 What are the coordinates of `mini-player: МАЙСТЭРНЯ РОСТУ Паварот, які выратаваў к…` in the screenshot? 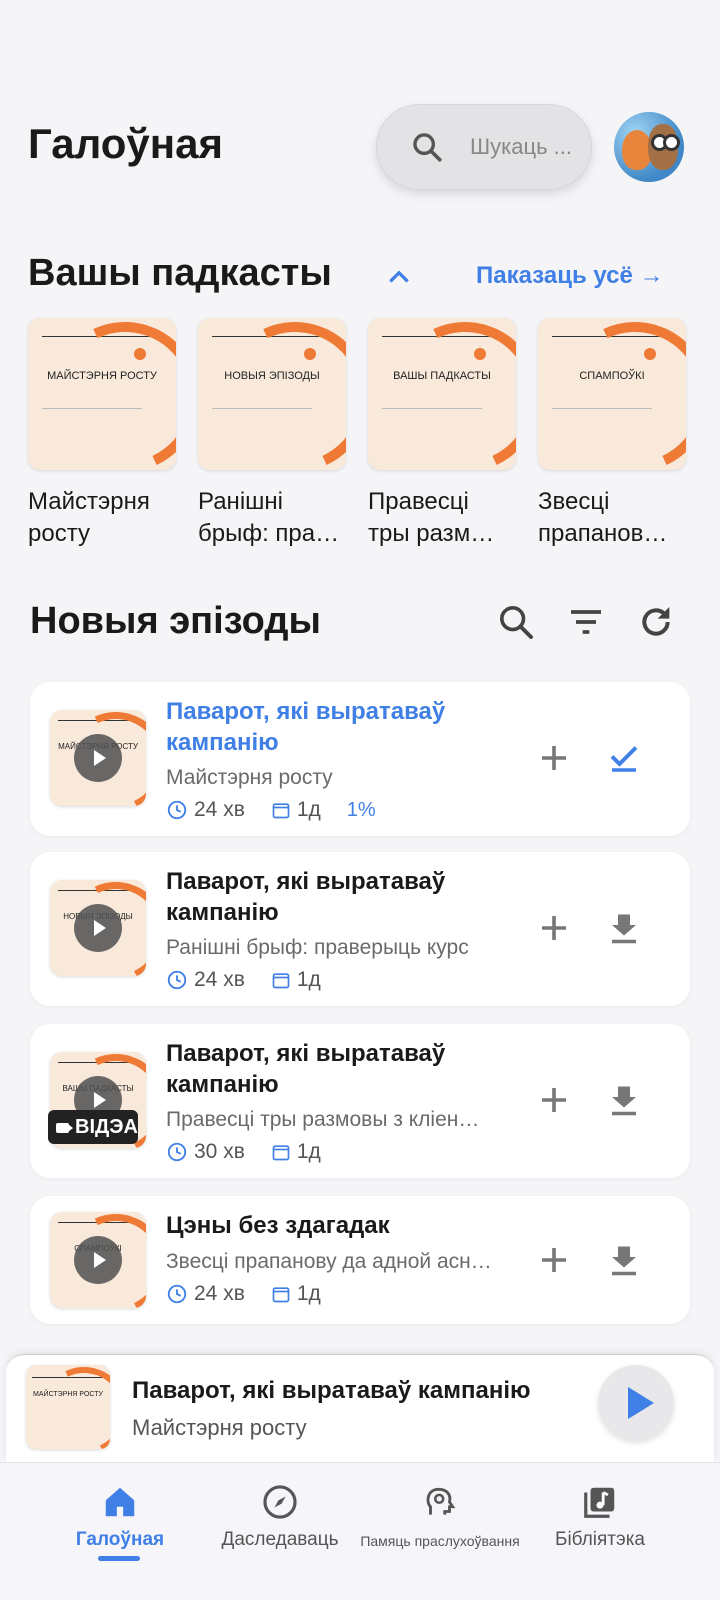 It's located at (360, 1408).